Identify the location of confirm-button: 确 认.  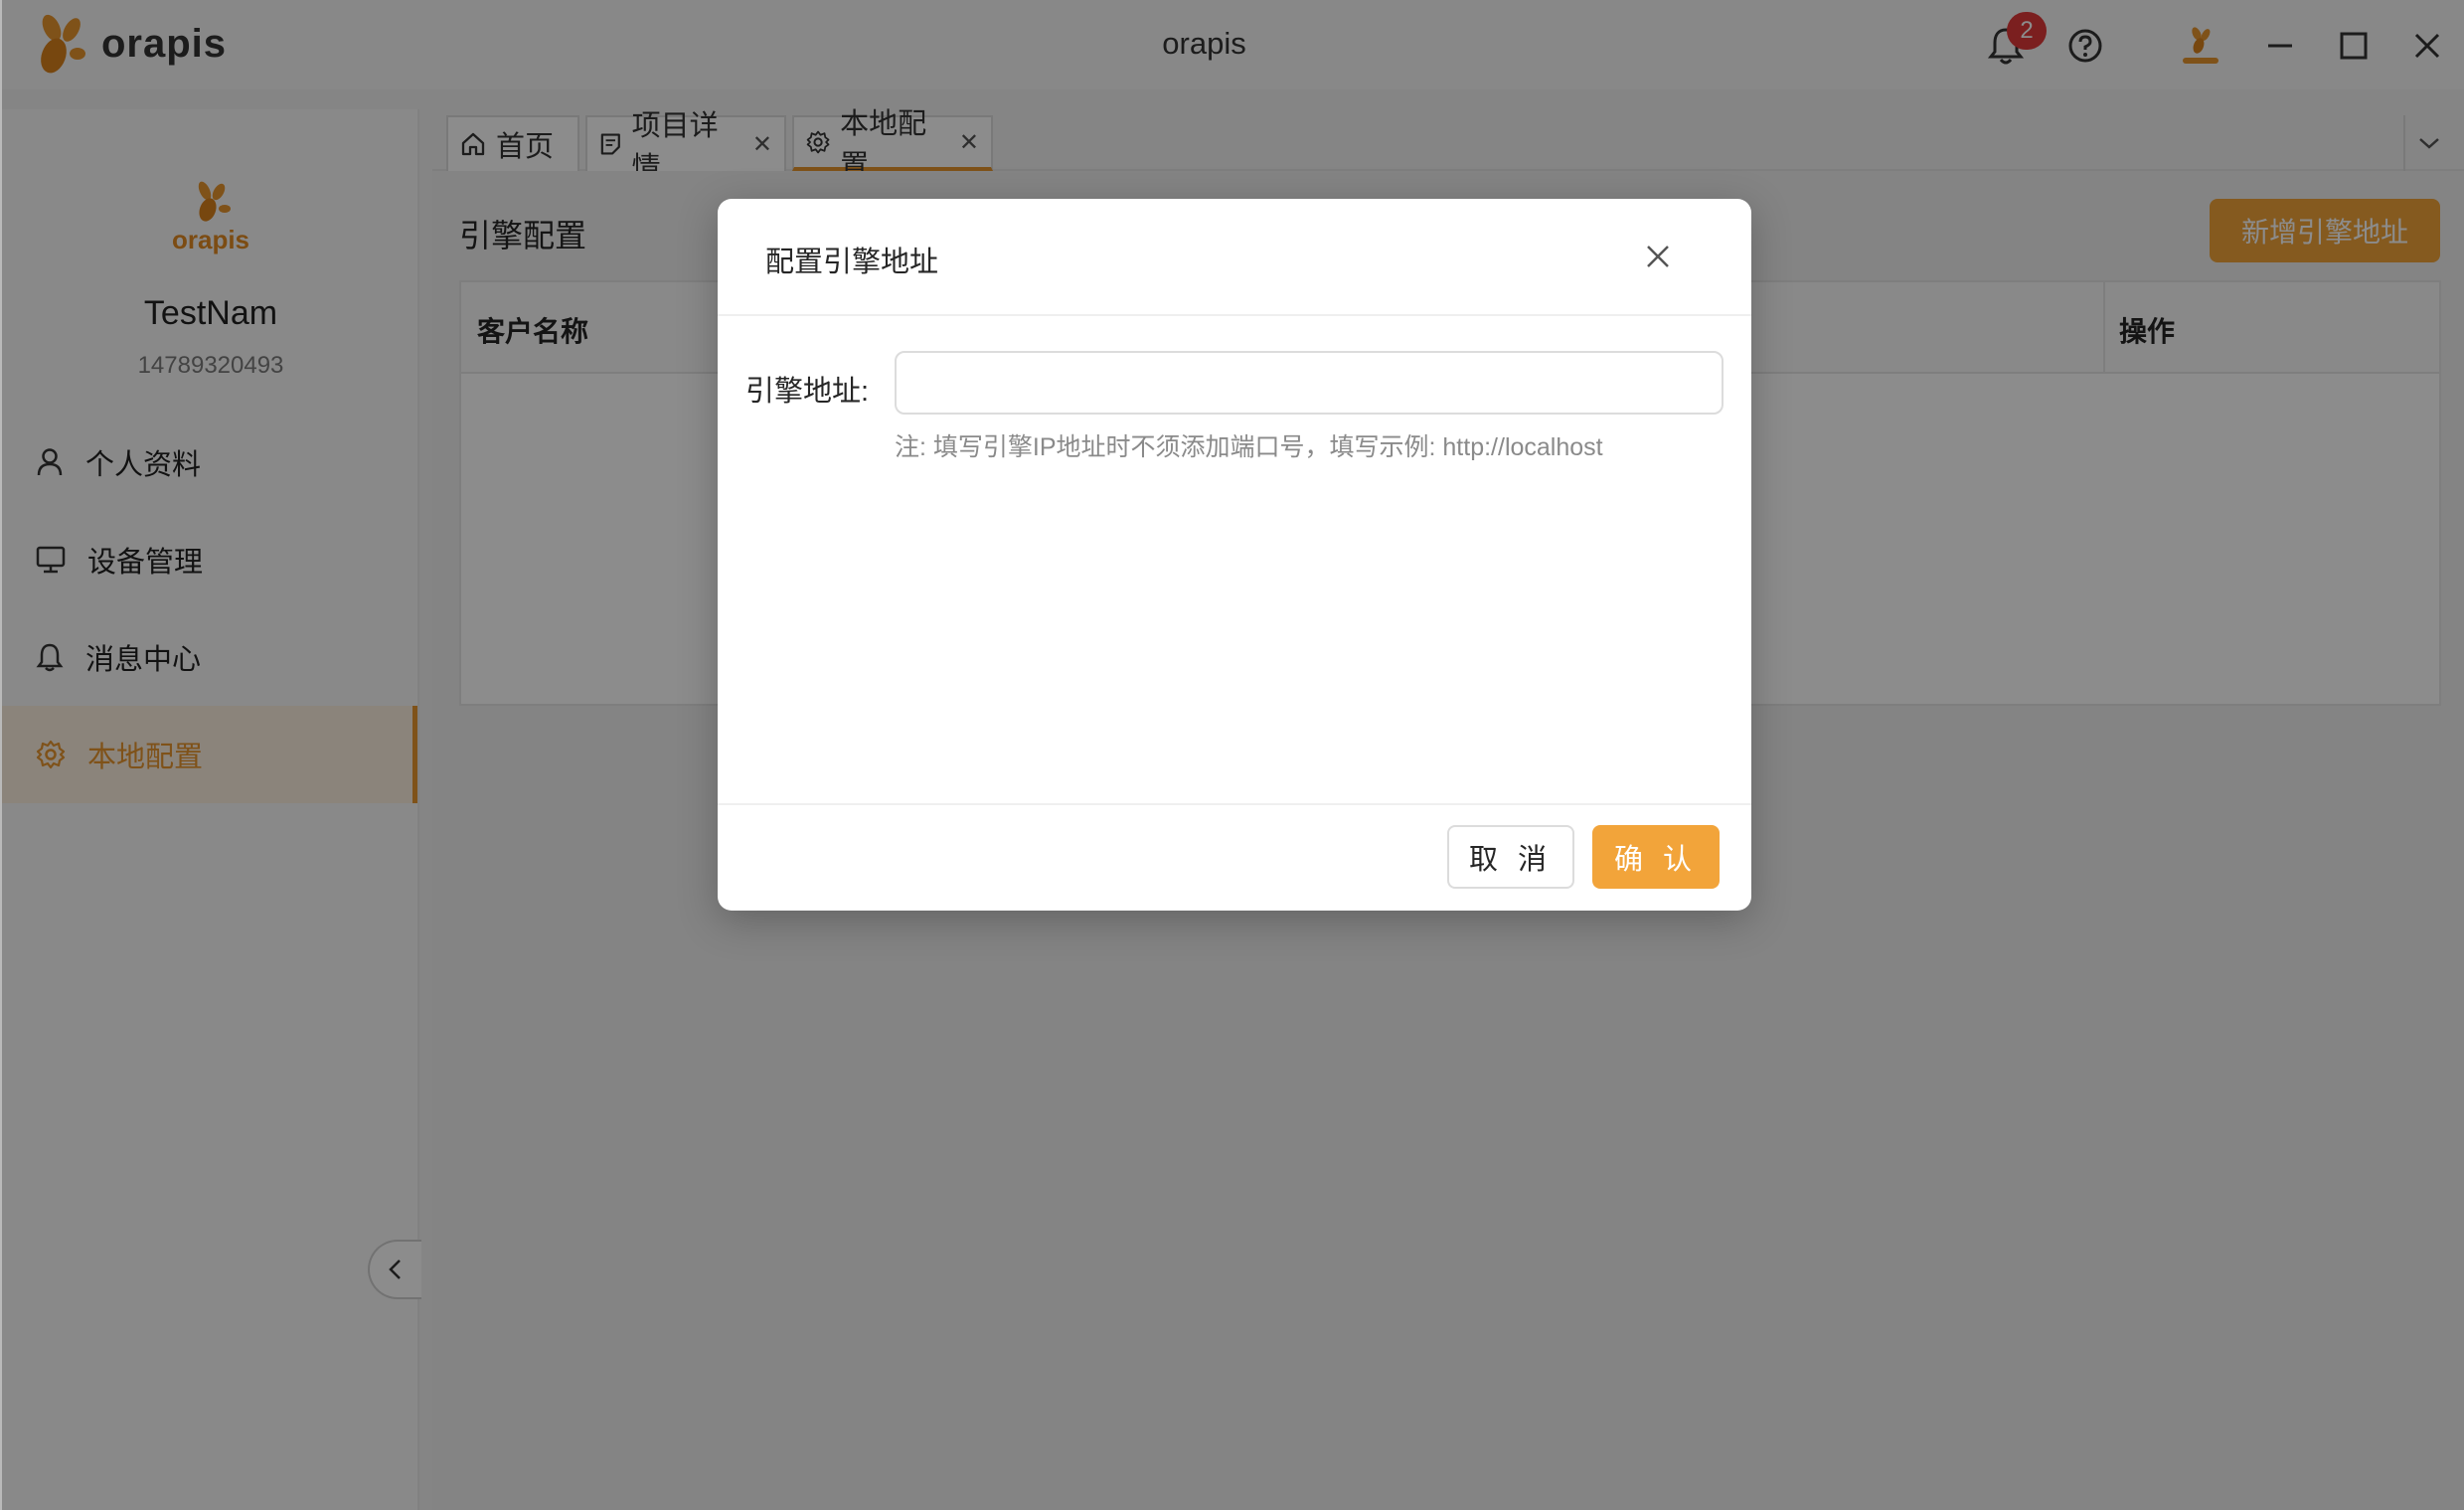
(1656, 857).